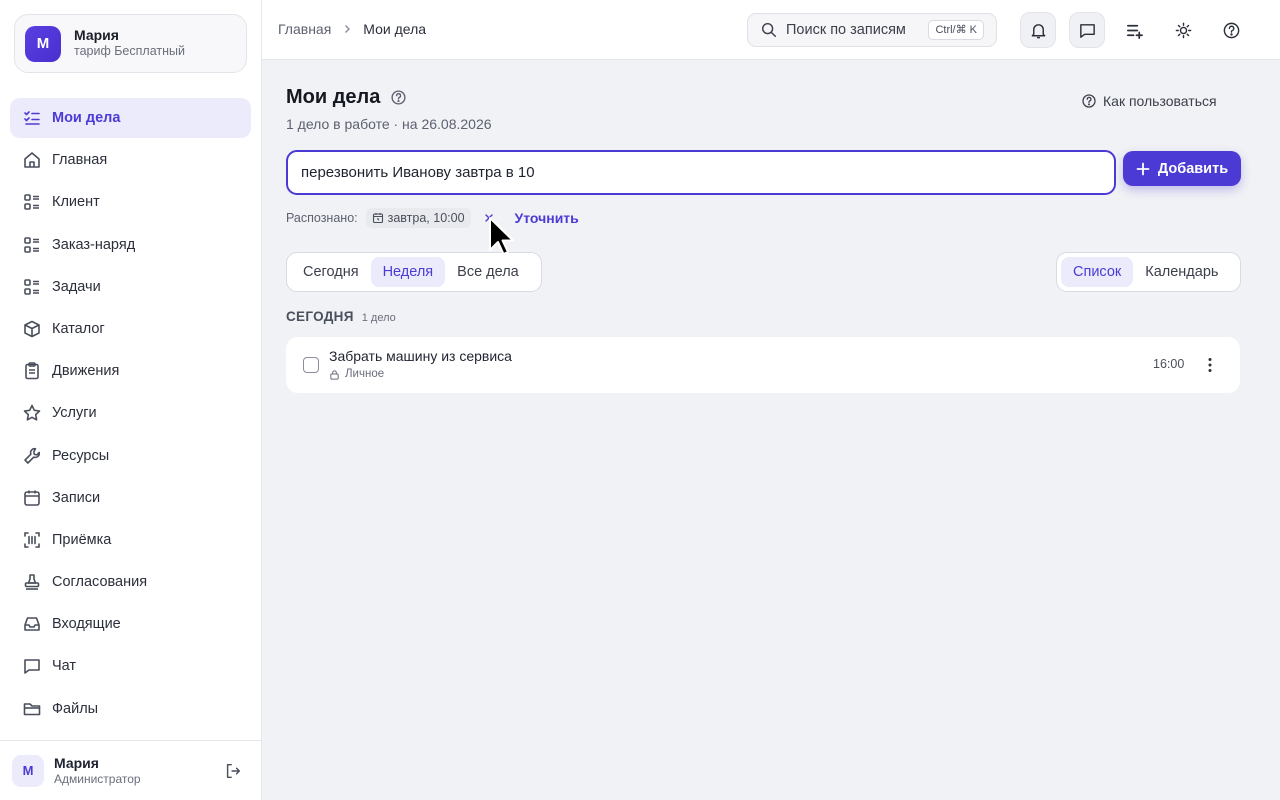 The height and width of the screenshot is (800, 1280). What do you see at coordinates (130, 329) in the screenshot?
I see `sidebar-item-catalog: Каталог` at bounding box center [130, 329].